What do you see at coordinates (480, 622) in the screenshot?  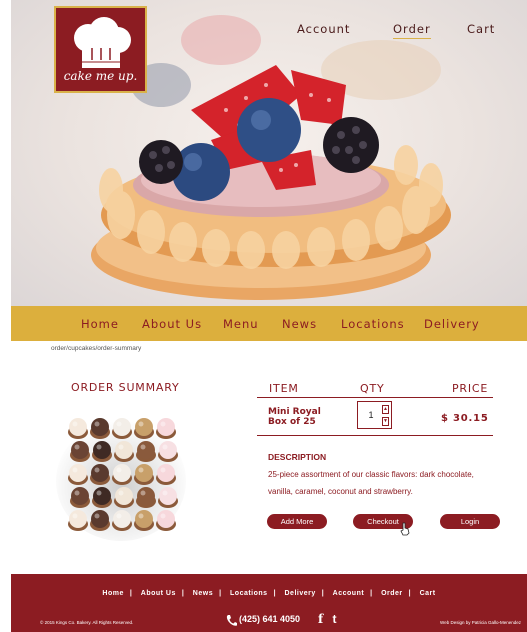 I see `design-credit: Web Design by Patricia Gallo-Menendez` at bounding box center [480, 622].